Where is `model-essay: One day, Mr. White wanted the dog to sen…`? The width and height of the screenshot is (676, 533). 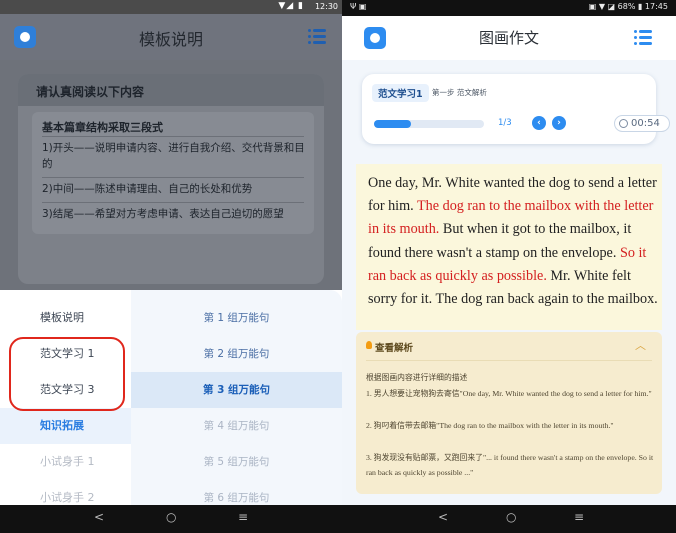 model-essay: One day, Mr. White wanted the dog to sen… is located at coordinates (509, 247).